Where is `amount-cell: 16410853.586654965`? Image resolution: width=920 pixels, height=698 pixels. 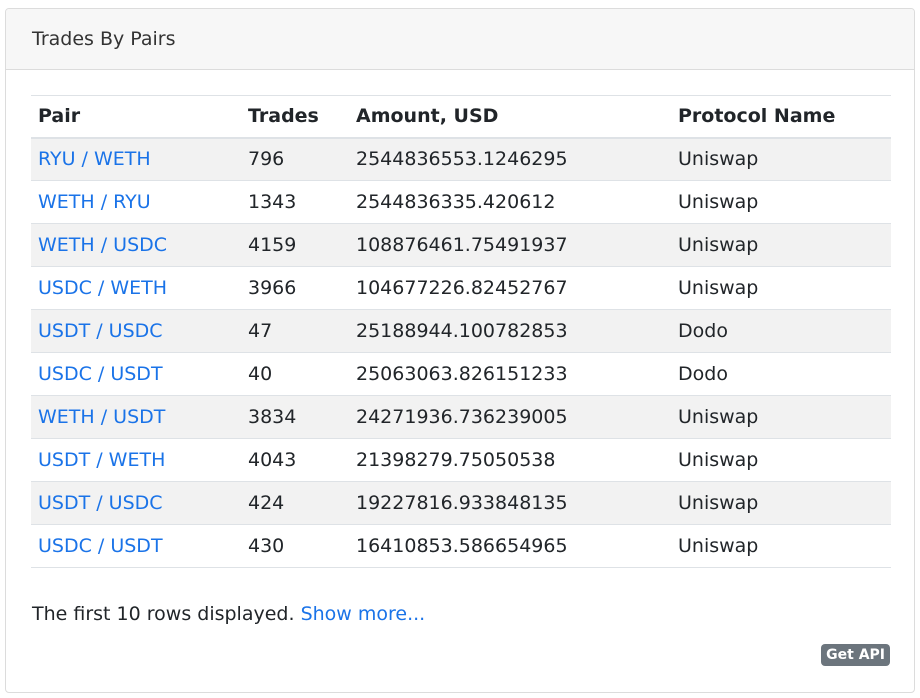
amount-cell: 16410853.586654965 is located at coordinates (510, 546).